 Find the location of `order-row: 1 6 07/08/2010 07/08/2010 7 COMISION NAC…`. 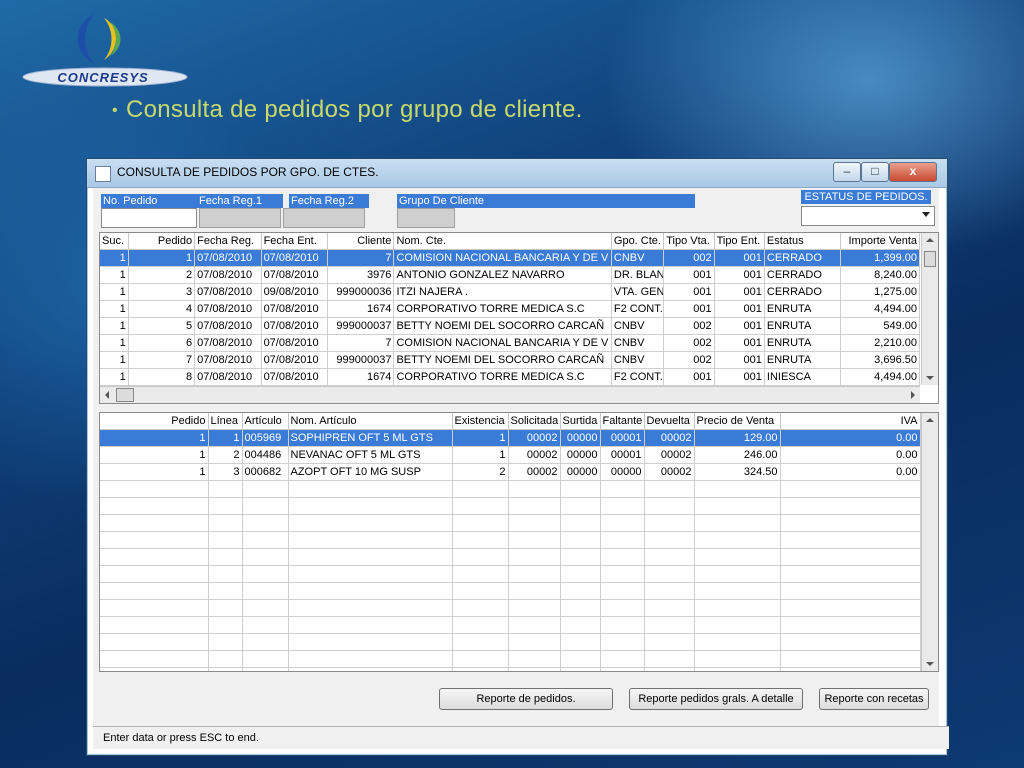

order-row: 1 6 07/08/2010 07/08/2010 7 COMISION NAC… is located at coordinates (510, 343).